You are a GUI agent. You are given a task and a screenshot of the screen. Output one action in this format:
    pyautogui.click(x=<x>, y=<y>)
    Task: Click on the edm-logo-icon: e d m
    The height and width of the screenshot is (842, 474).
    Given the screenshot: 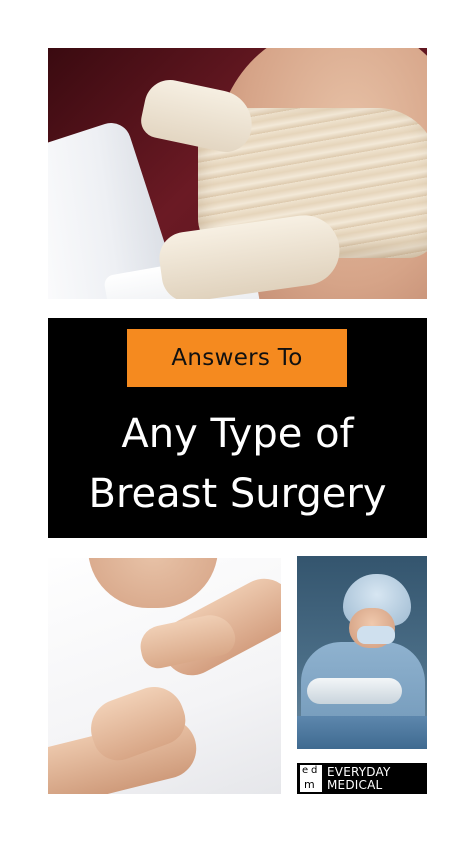 What is the action you would take?
    pyautogui.click(x=311, y=778)
    